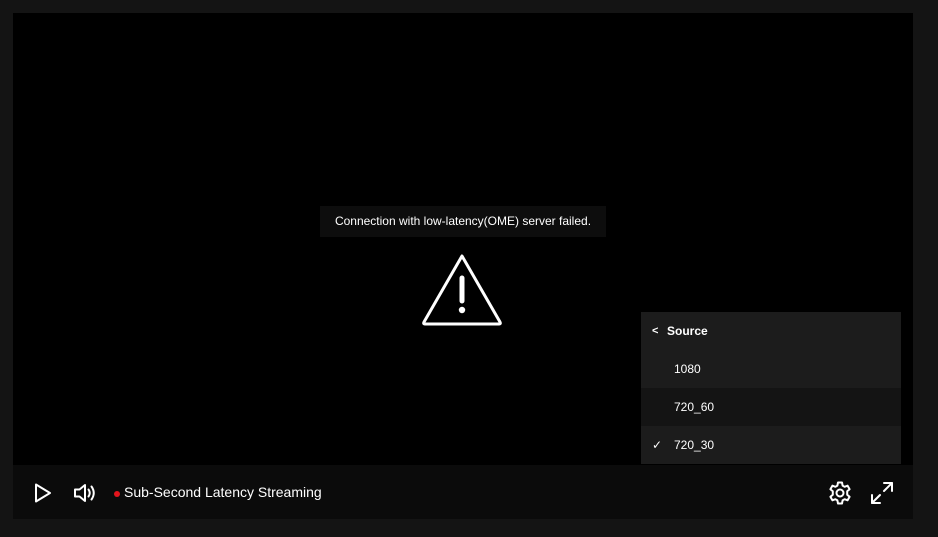  I want to click on play-icon, so click(43, 493).